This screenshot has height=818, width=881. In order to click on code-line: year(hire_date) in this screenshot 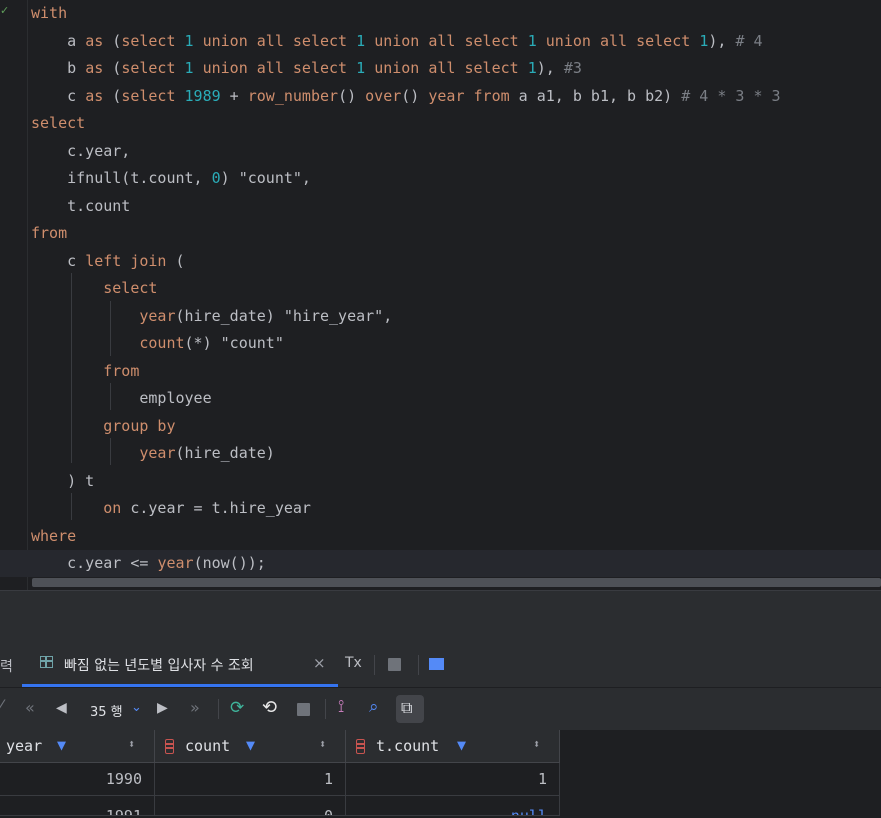, I will do `click(153, 453)`.